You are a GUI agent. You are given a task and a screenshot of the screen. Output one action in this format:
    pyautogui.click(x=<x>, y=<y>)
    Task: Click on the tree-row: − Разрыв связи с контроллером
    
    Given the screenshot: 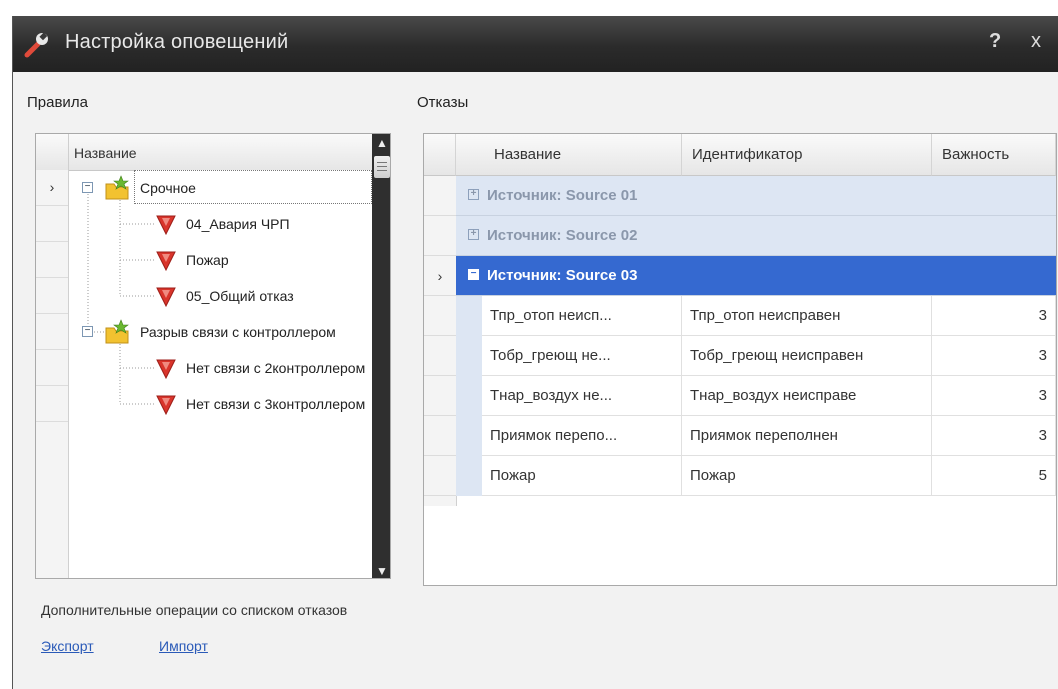 What is the action you would take?
    pyautogui.click(x=220, y=332)
    